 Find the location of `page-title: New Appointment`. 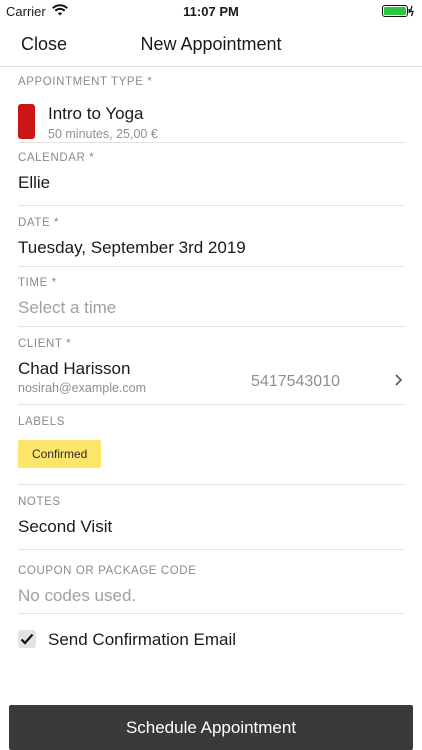

page-title: New Appointment is located at coordinates (211, 44).